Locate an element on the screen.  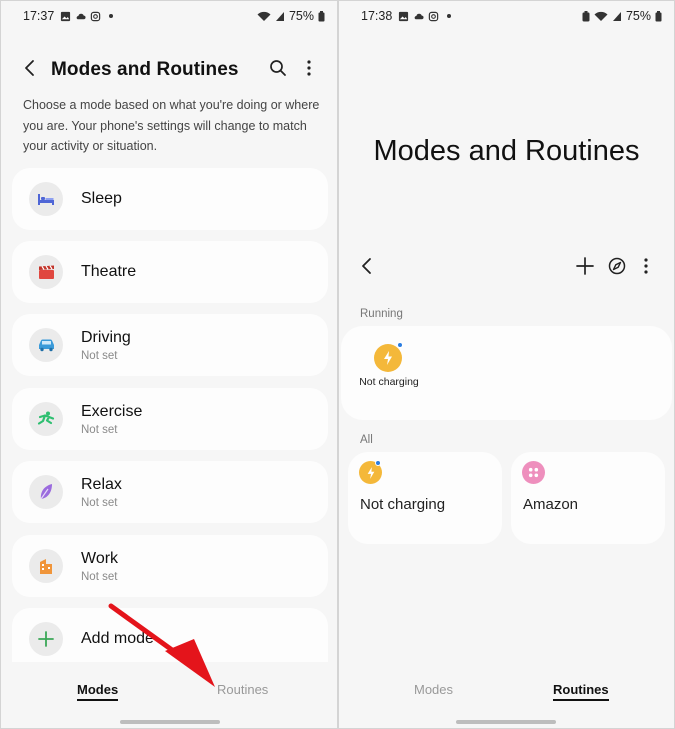
running-section-label: Running is located at coordinates (381, 314).